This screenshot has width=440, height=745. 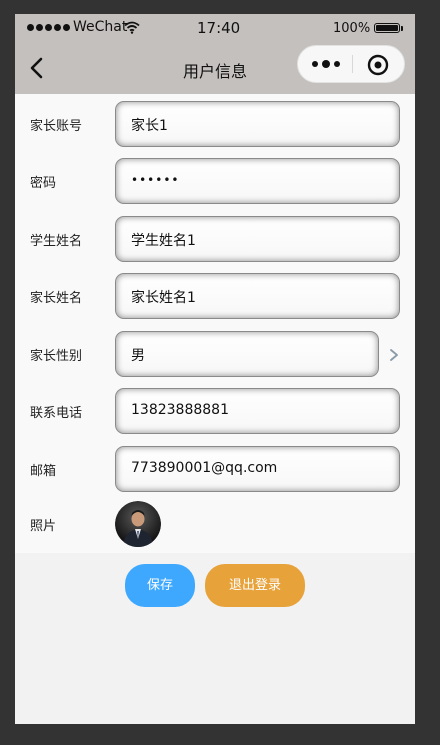 What do you see at coordinates (43, 526) in the screenshot?
I see `photo-label: 照片` at bounding box center [43, 526].